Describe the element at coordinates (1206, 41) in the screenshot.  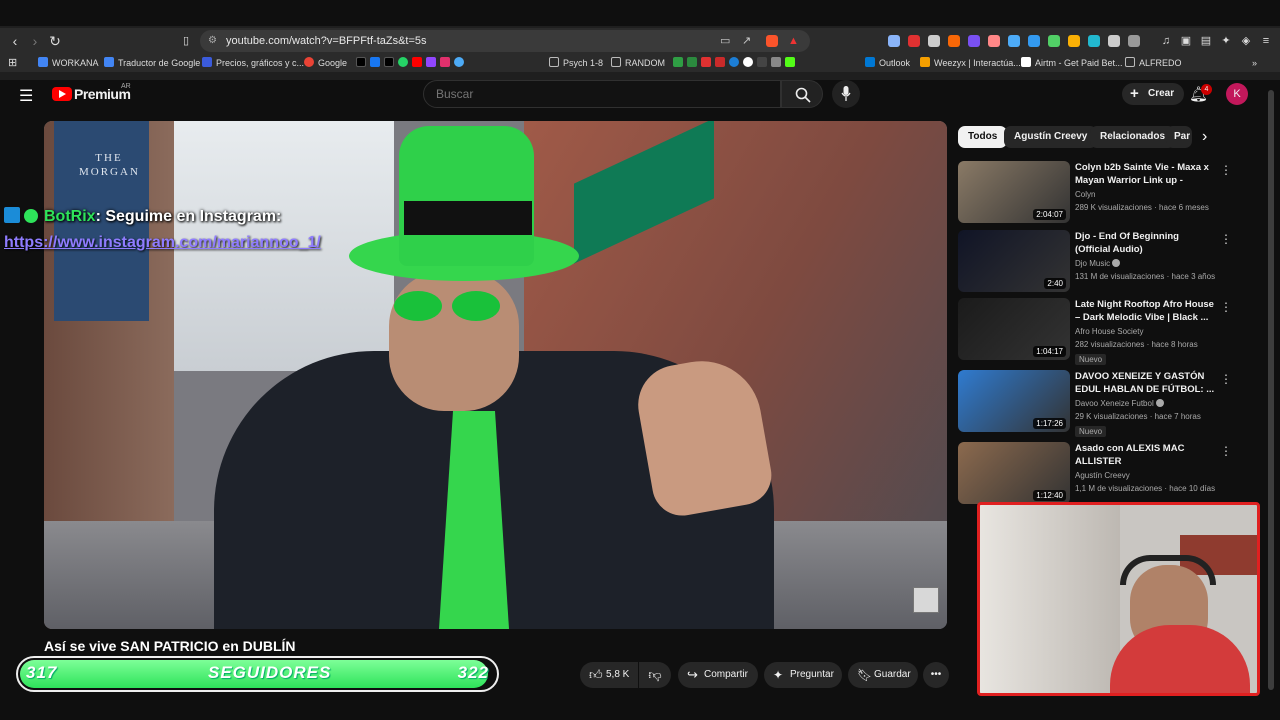
I see `wallet-icon: ▤` at that location.